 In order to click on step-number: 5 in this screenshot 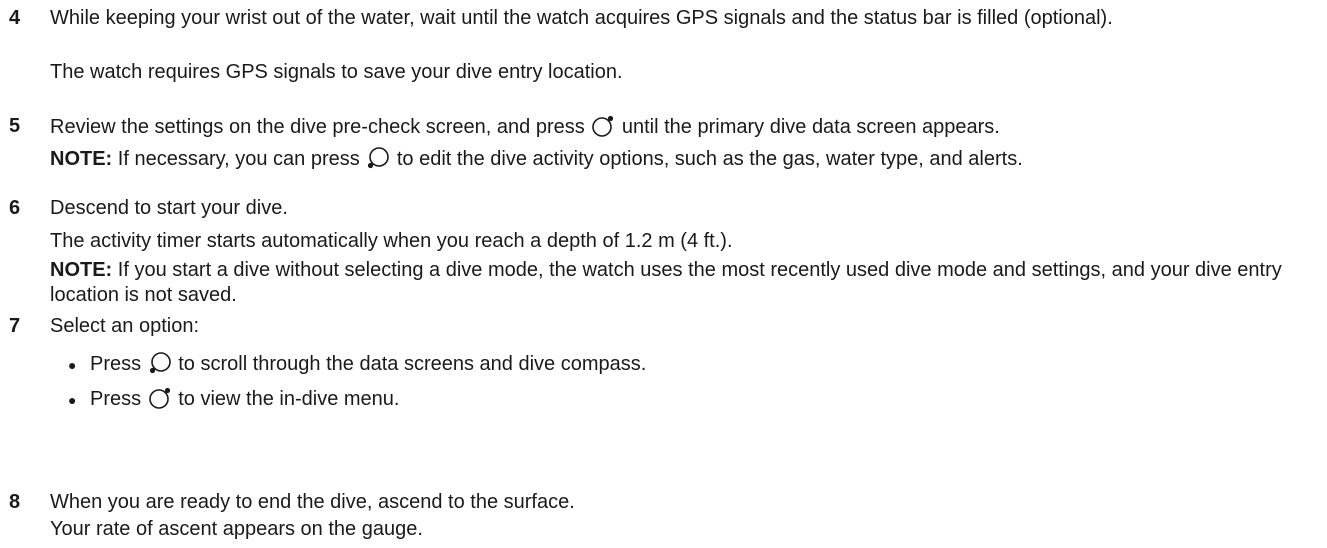, I will do `click(15, 126)`.